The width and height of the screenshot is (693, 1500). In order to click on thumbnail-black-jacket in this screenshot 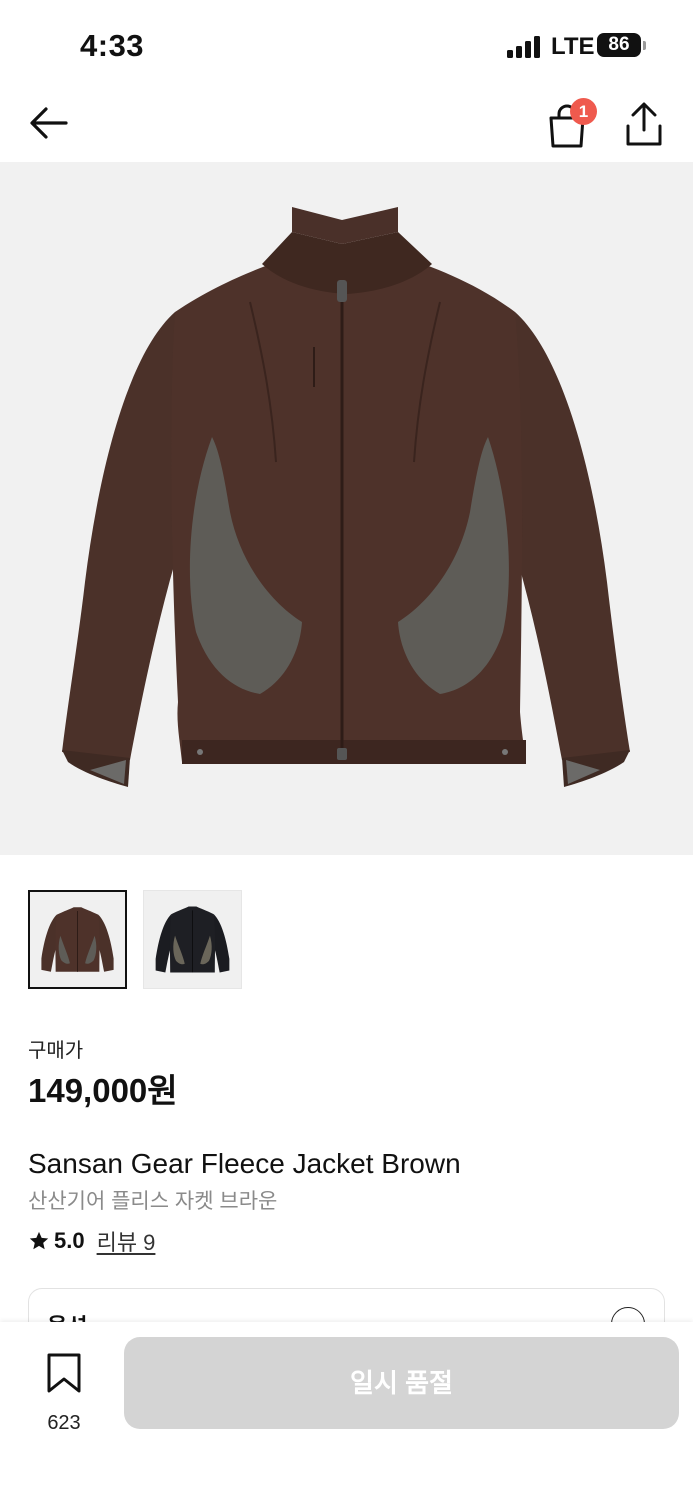, I will do `click(192, 939)`.